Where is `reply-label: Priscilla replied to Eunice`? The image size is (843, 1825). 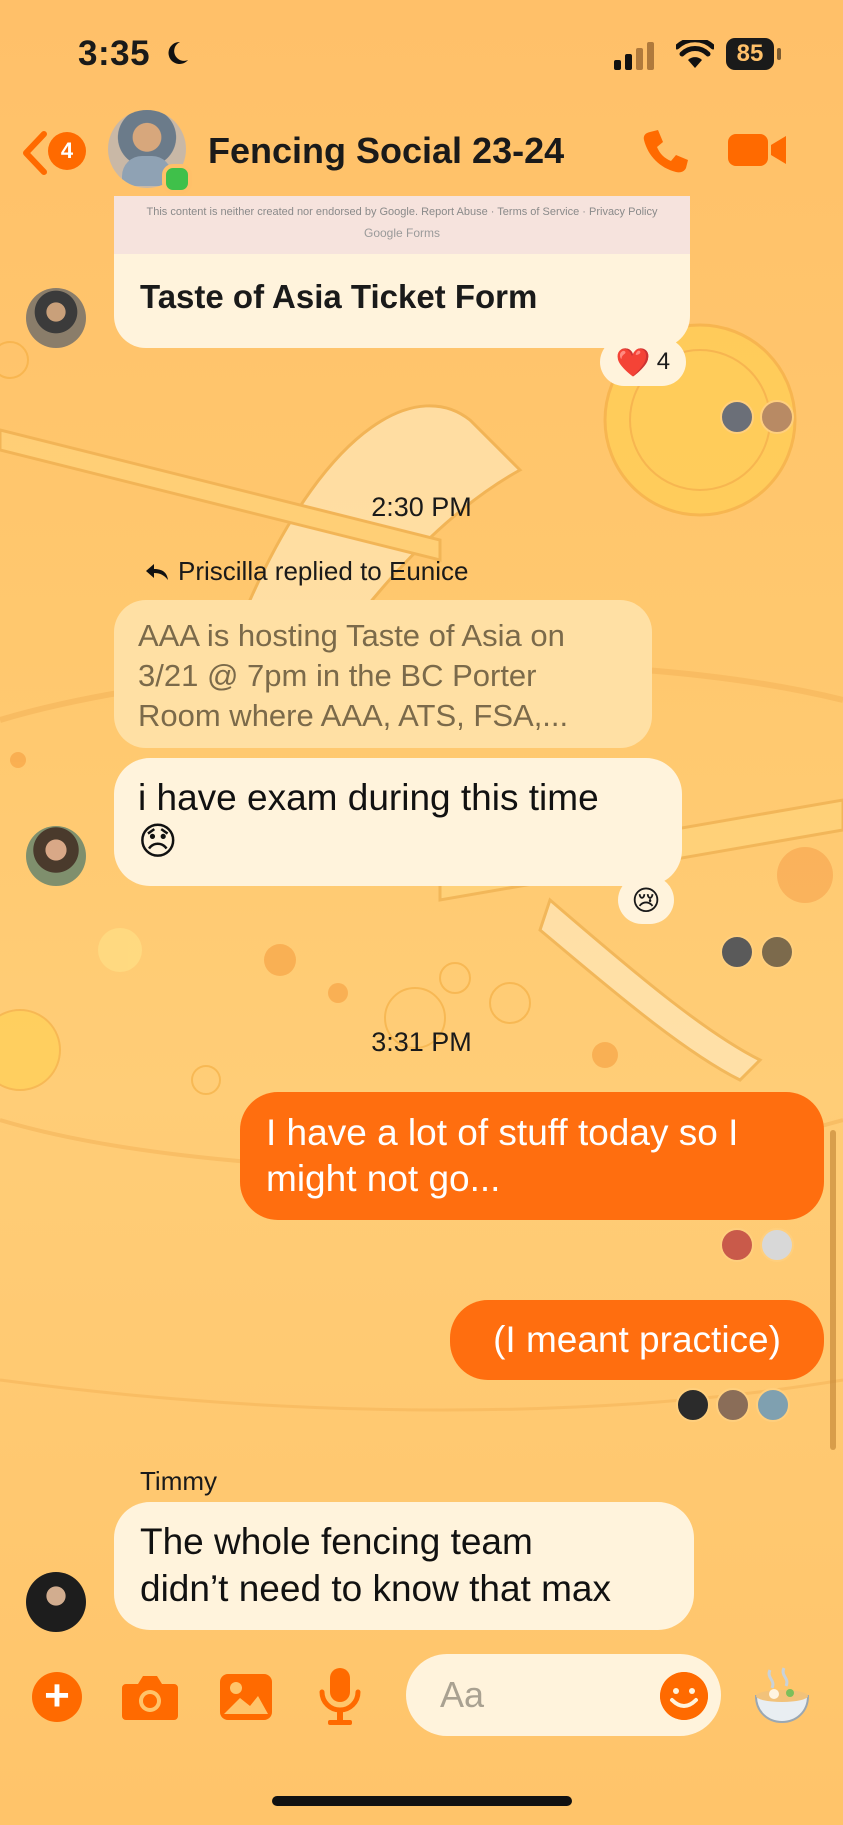 reply-label: Priscilla replied to Eunice is located at coordinates (323, 571).